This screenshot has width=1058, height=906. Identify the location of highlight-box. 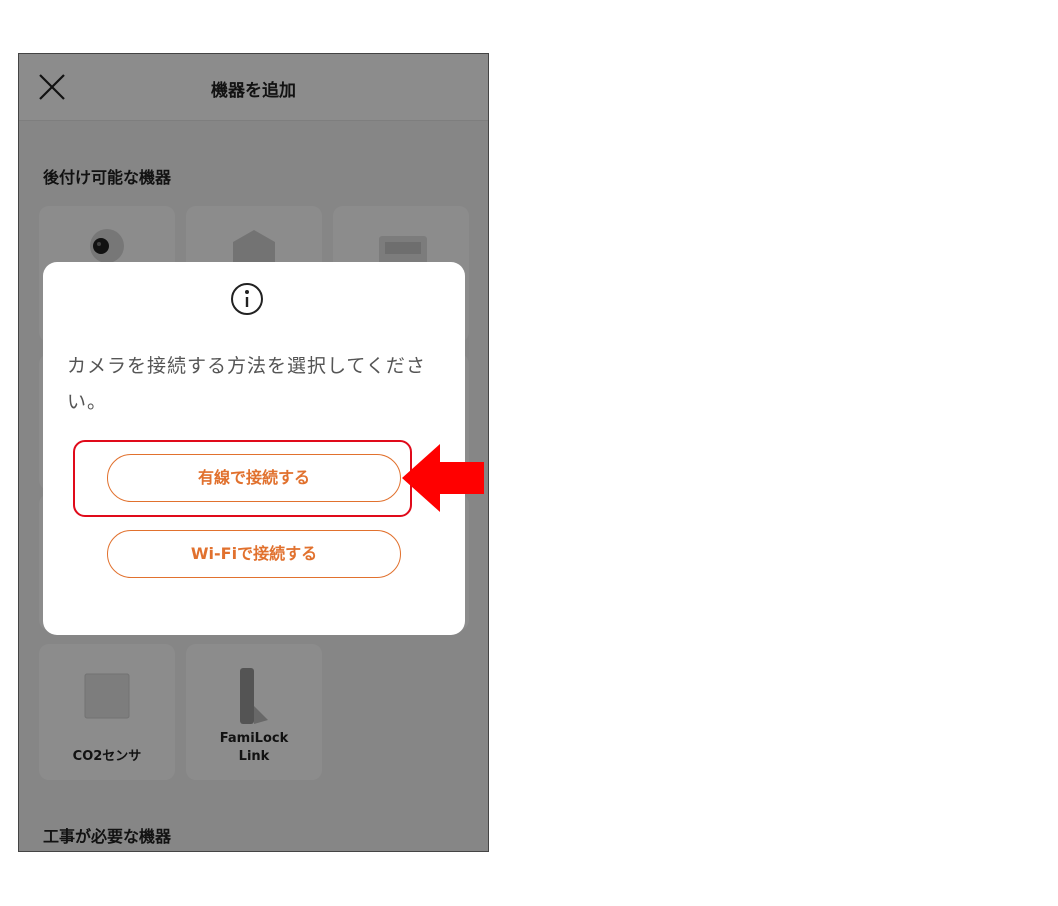
(242, 478).